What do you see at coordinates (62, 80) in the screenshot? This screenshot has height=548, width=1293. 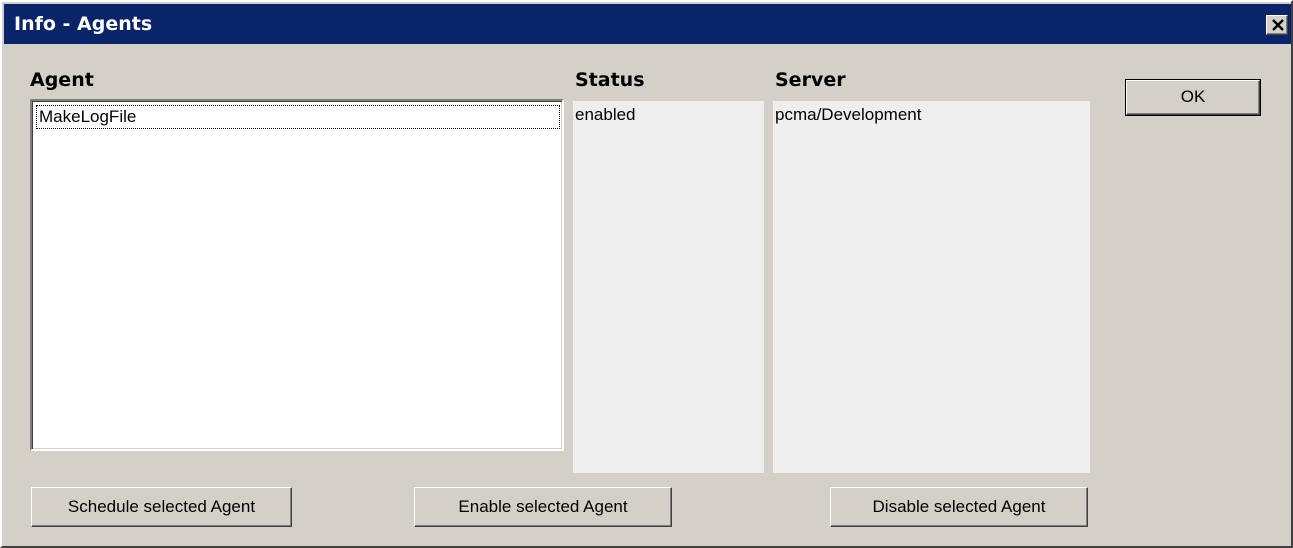 I see `agent-heading: Agent` at bounding box center [62, 80].